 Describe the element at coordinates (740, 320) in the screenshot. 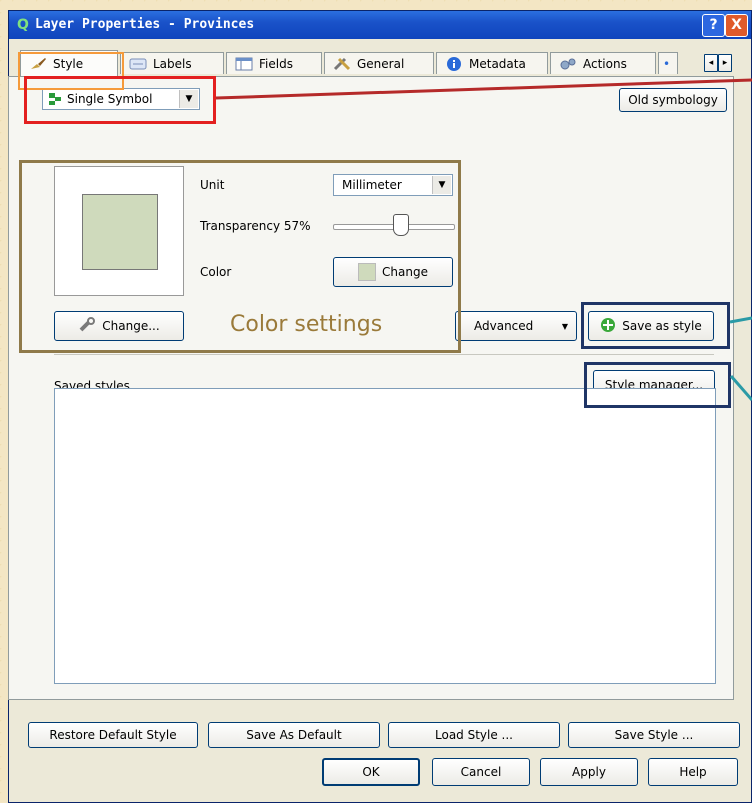

I see `save-style-callout-line` at that location.